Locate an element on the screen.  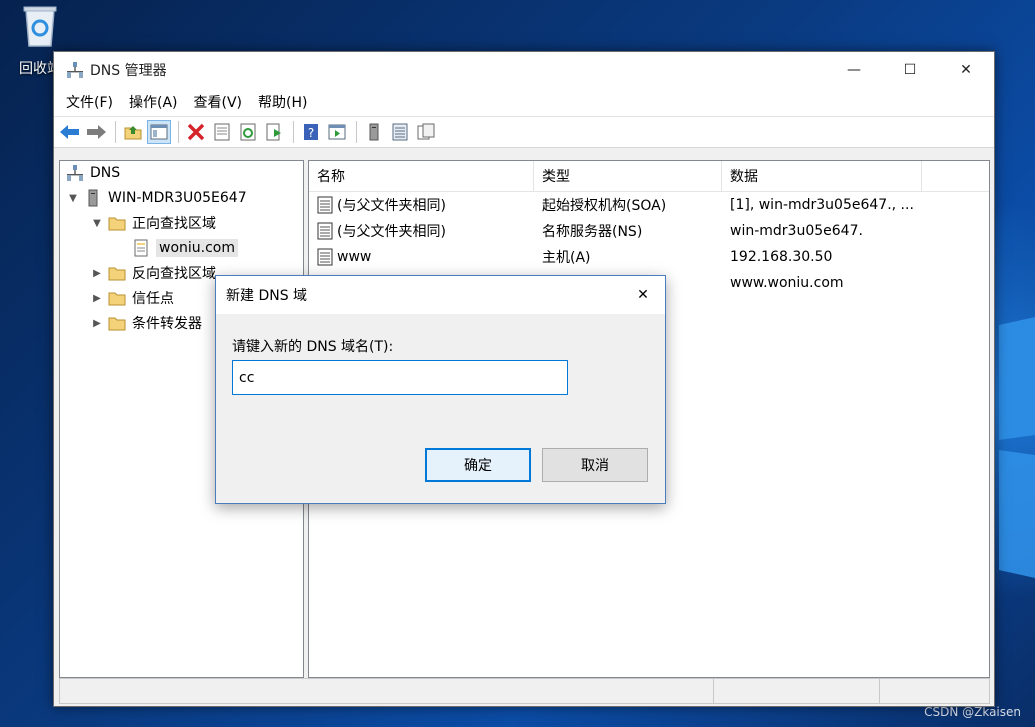
zone-list-icon is located at coordinates (400, 132).